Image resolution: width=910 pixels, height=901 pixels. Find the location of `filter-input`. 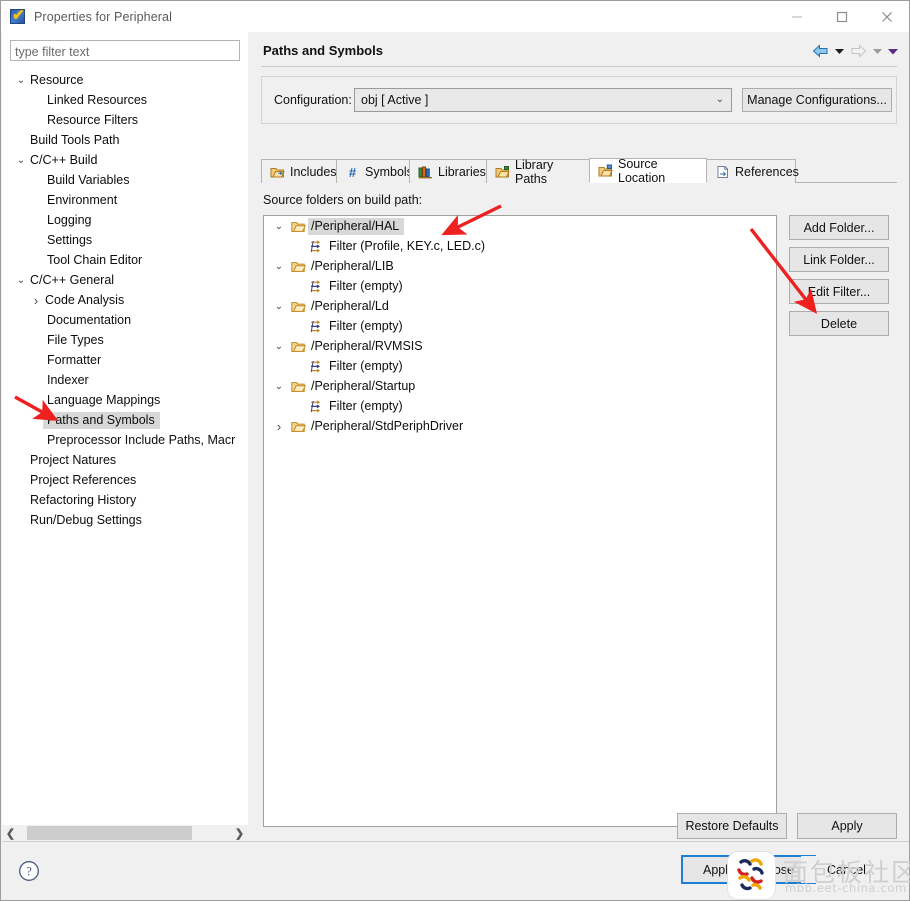

filter-input is located at coordinates (125, 50).